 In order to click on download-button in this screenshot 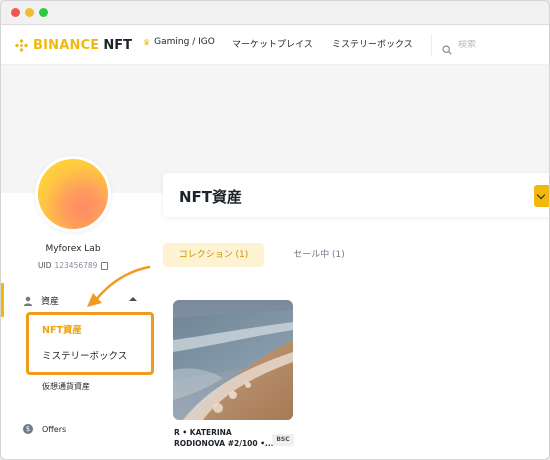, I will do `click(541, 196)`.